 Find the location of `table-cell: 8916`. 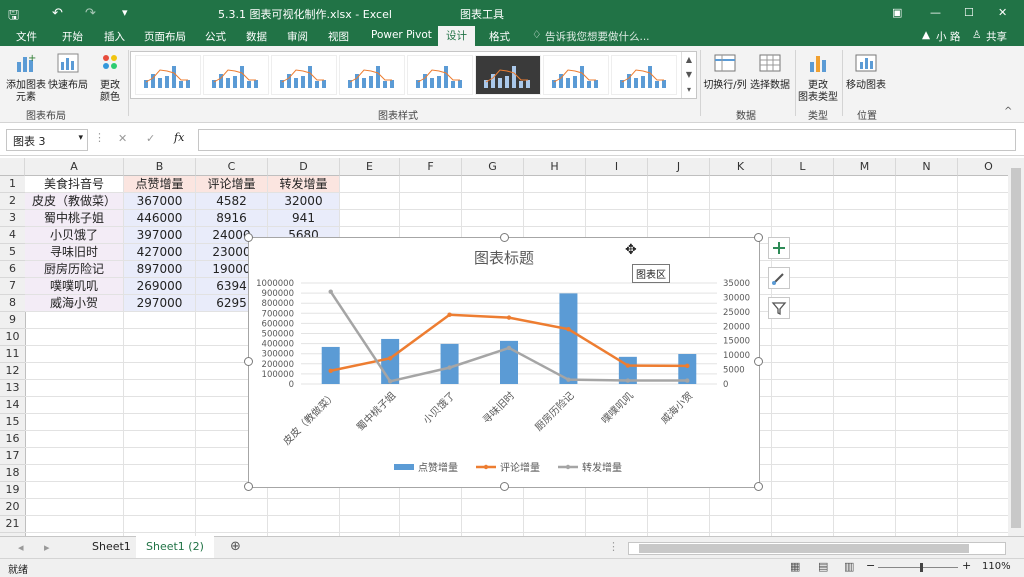

table-cell: 8916 is located at coordinates (232, 218).